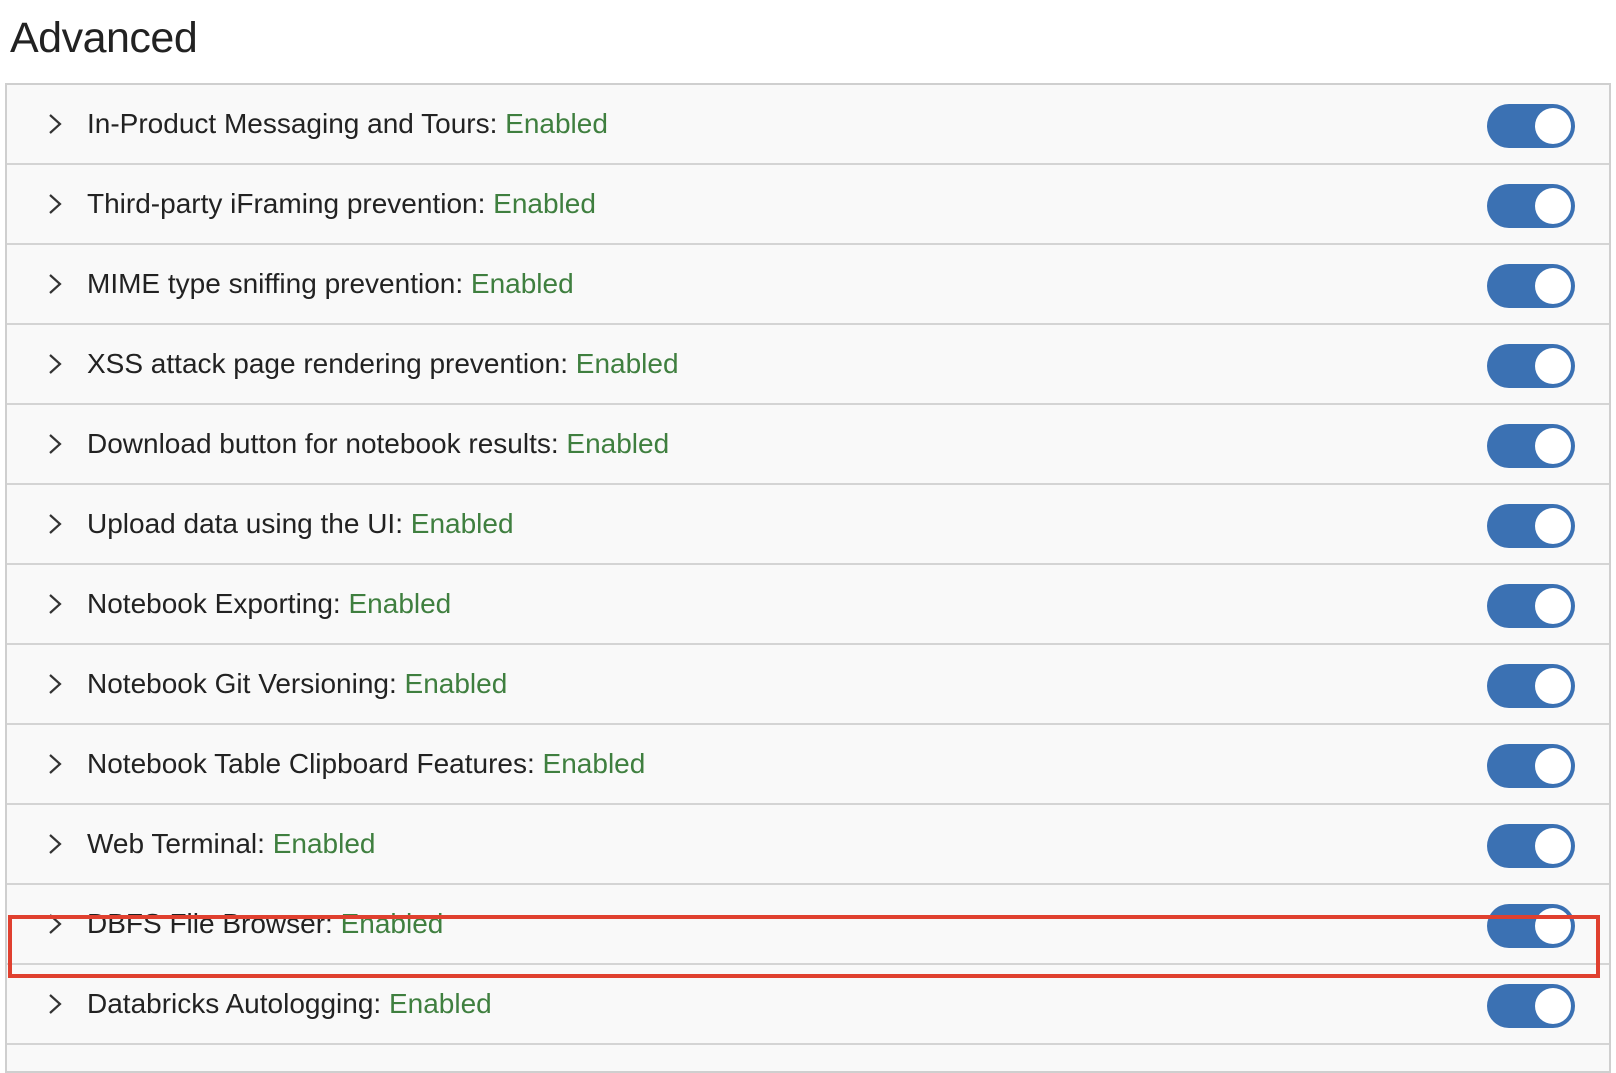  Describe the element at coordinates (808, 125) in the screenshot. I see `setting-row: In-Product Messaging and Tours: Enabled` at that location.